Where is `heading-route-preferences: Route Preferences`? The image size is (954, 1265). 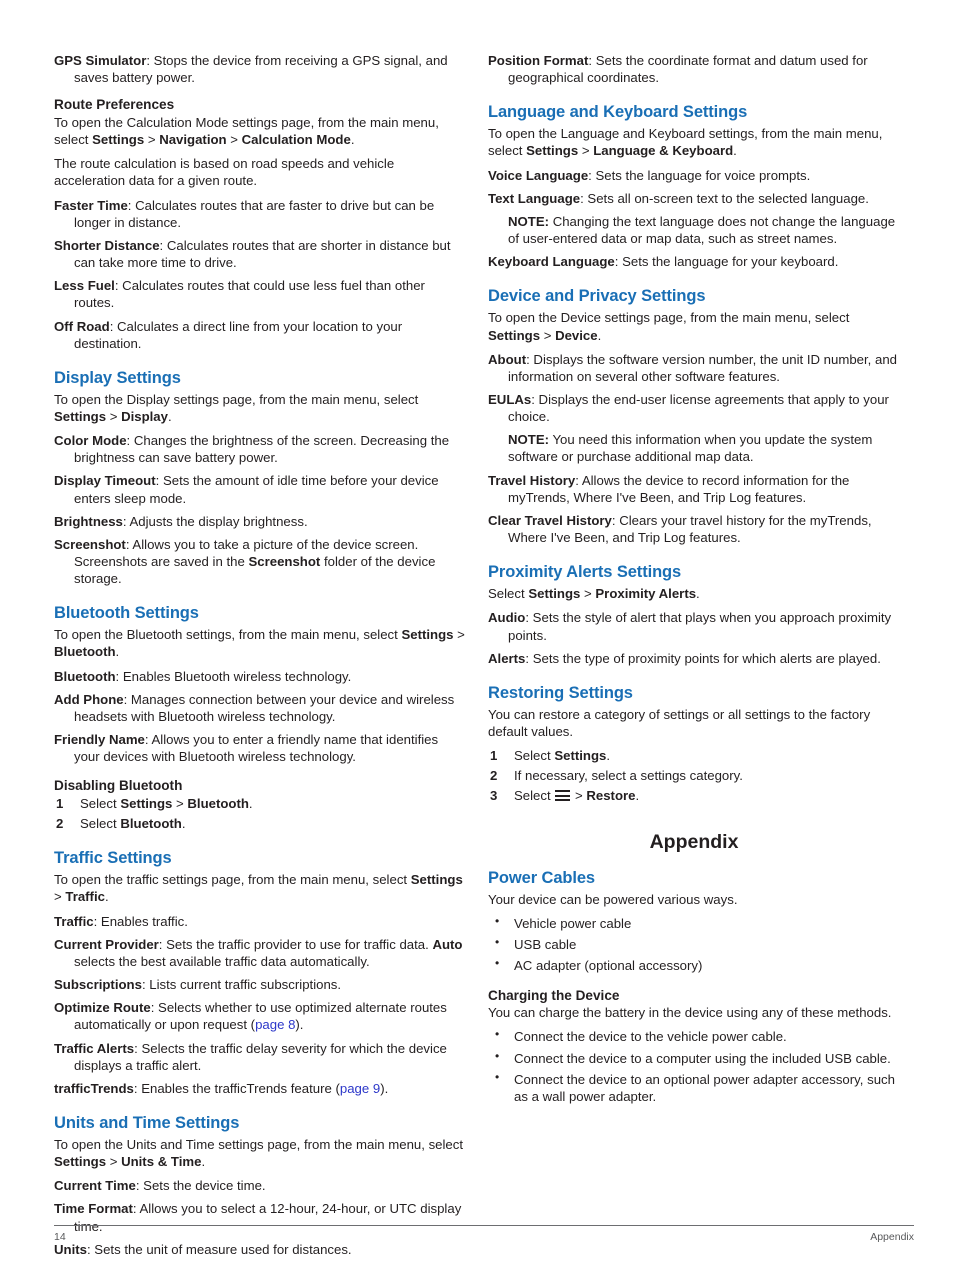
heading-route-preferences: Route Preferences is located at coordinates (114, 105).